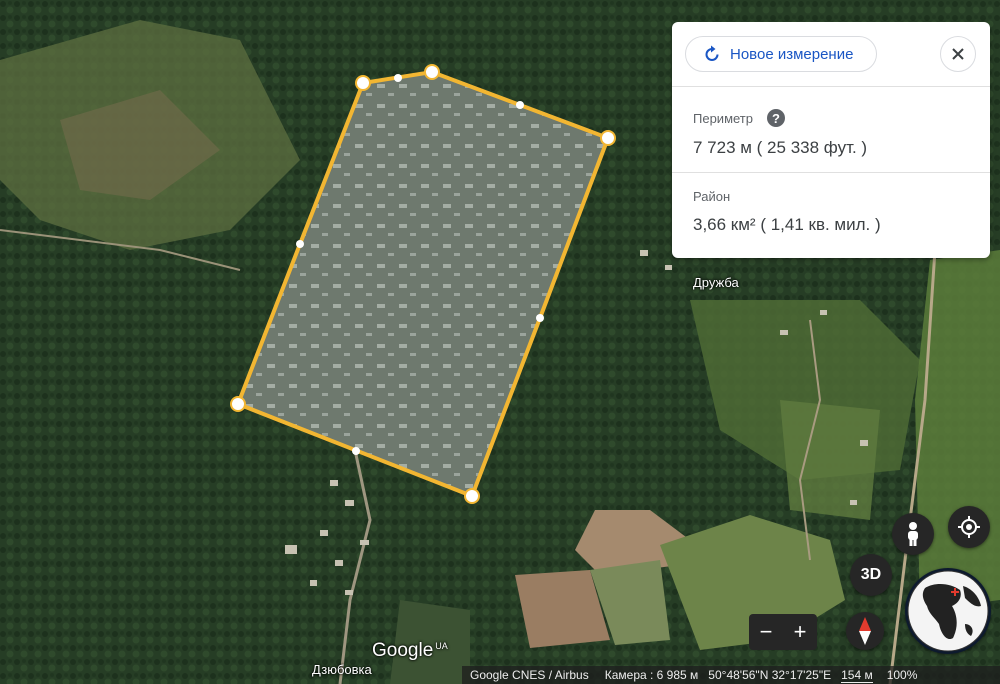 The image size is (1000, 684). What do you see at coordinates (770, 675) in the screenshot?
I see `coordinates: 50°48'56"N 32°17'25"E` at bounding box center [770, 675].